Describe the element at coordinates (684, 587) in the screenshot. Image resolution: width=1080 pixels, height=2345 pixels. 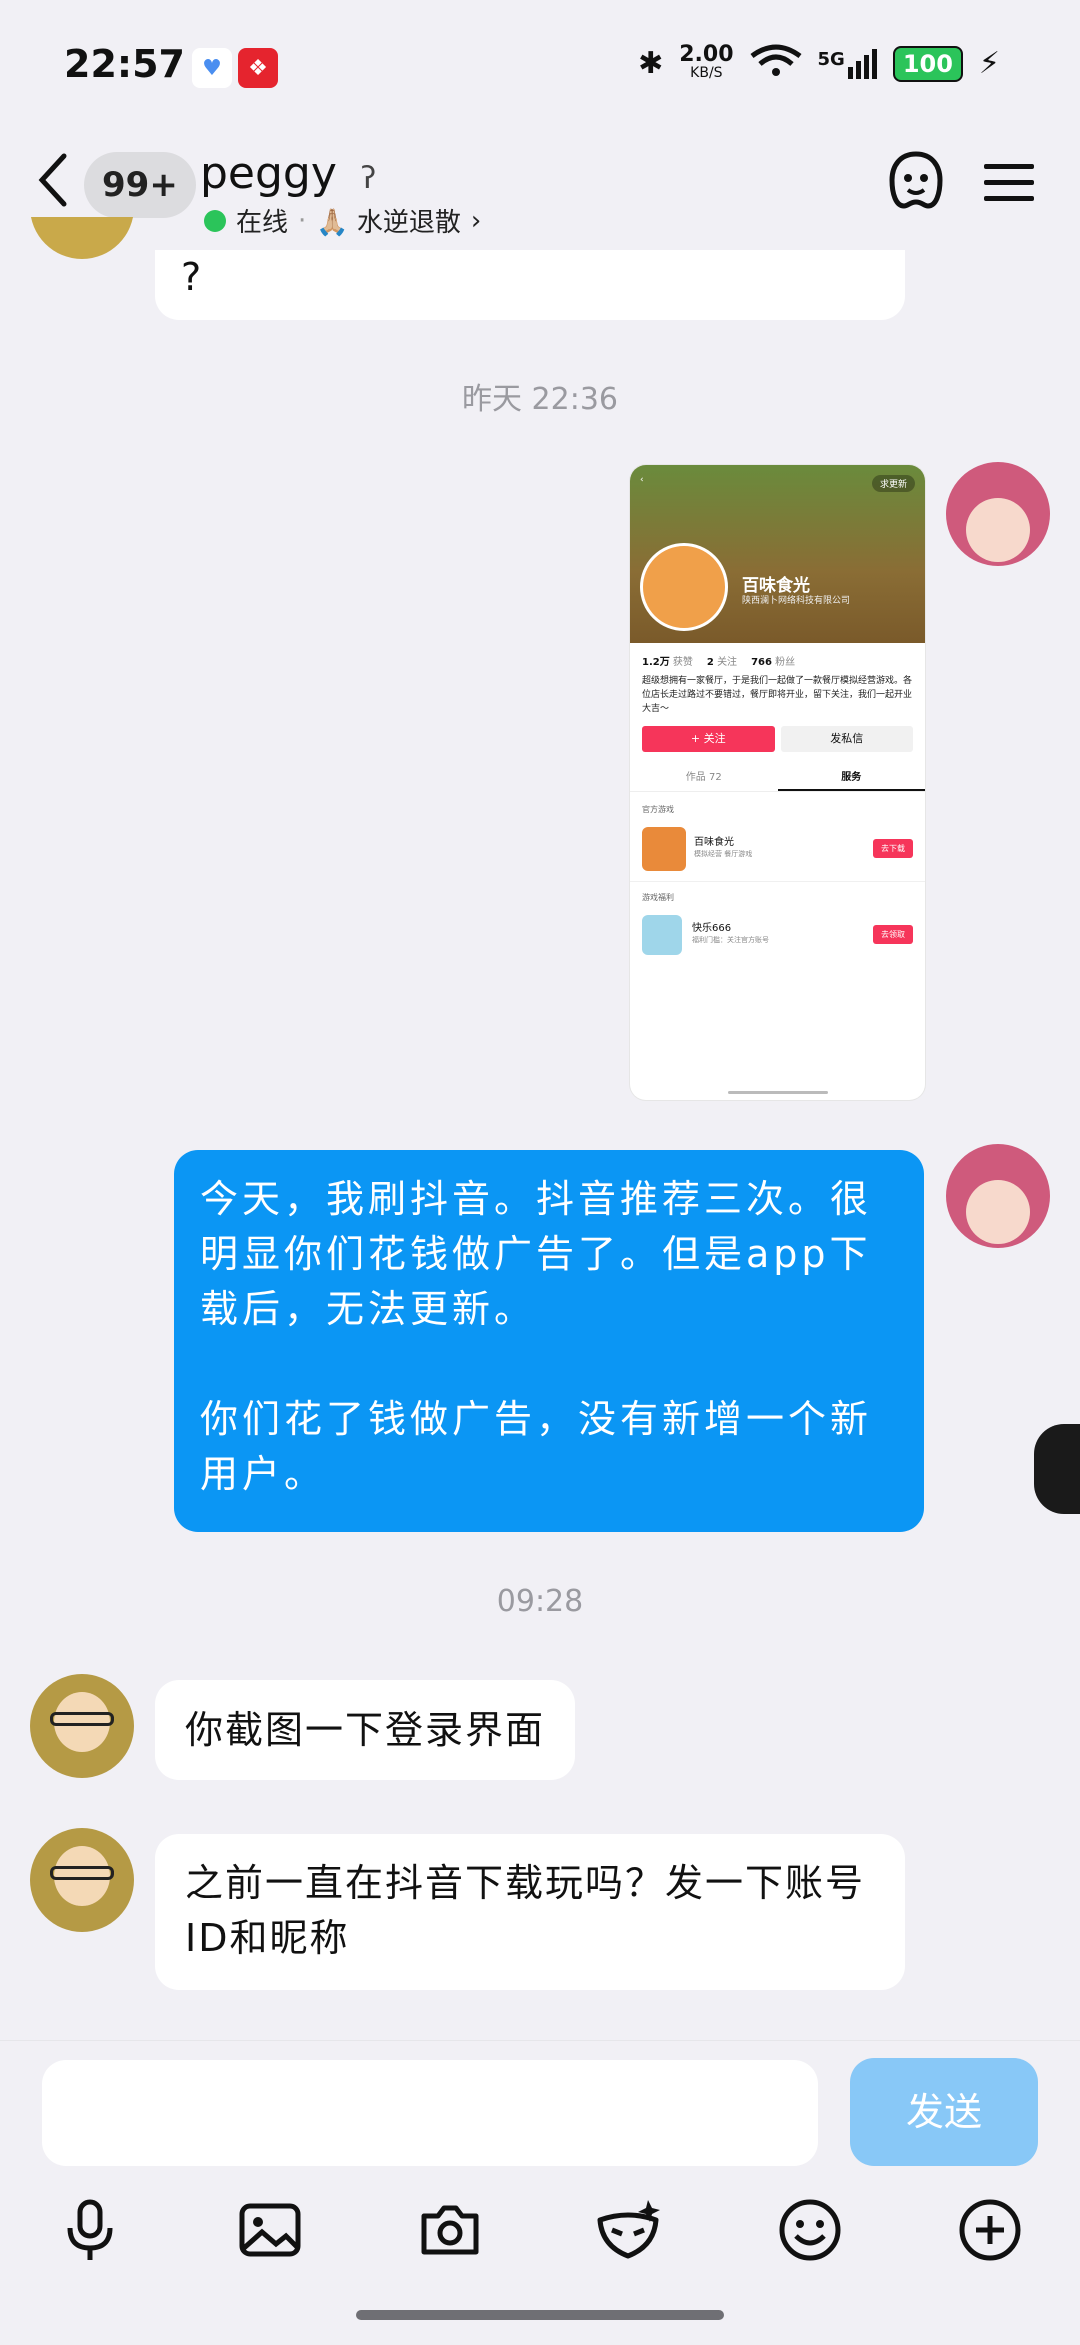
I see `game-logo` at that location.